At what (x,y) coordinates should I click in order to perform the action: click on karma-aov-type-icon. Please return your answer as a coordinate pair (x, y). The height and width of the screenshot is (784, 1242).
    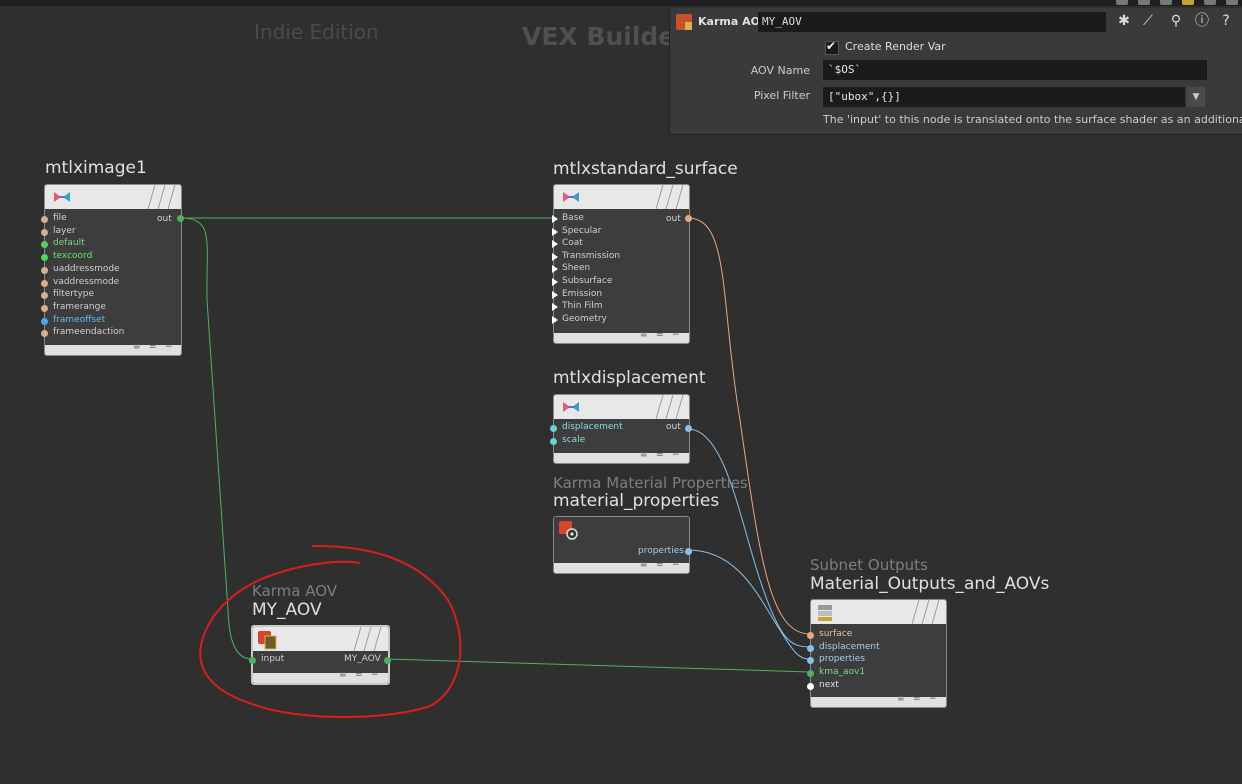
    Looking at the image, I should click on (684, 22).